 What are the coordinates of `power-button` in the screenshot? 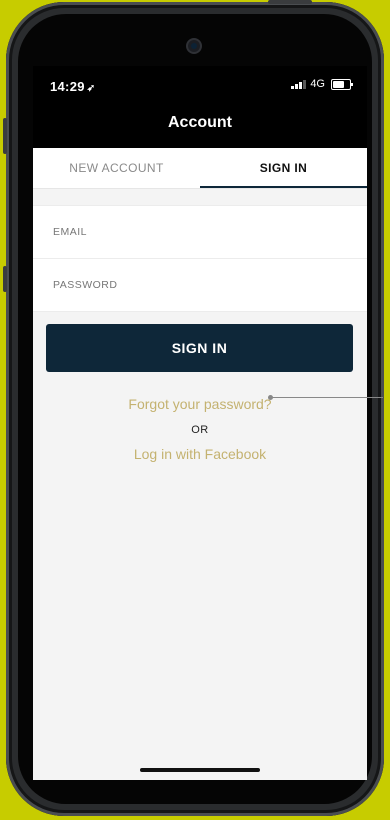 It's located at (290, 2).